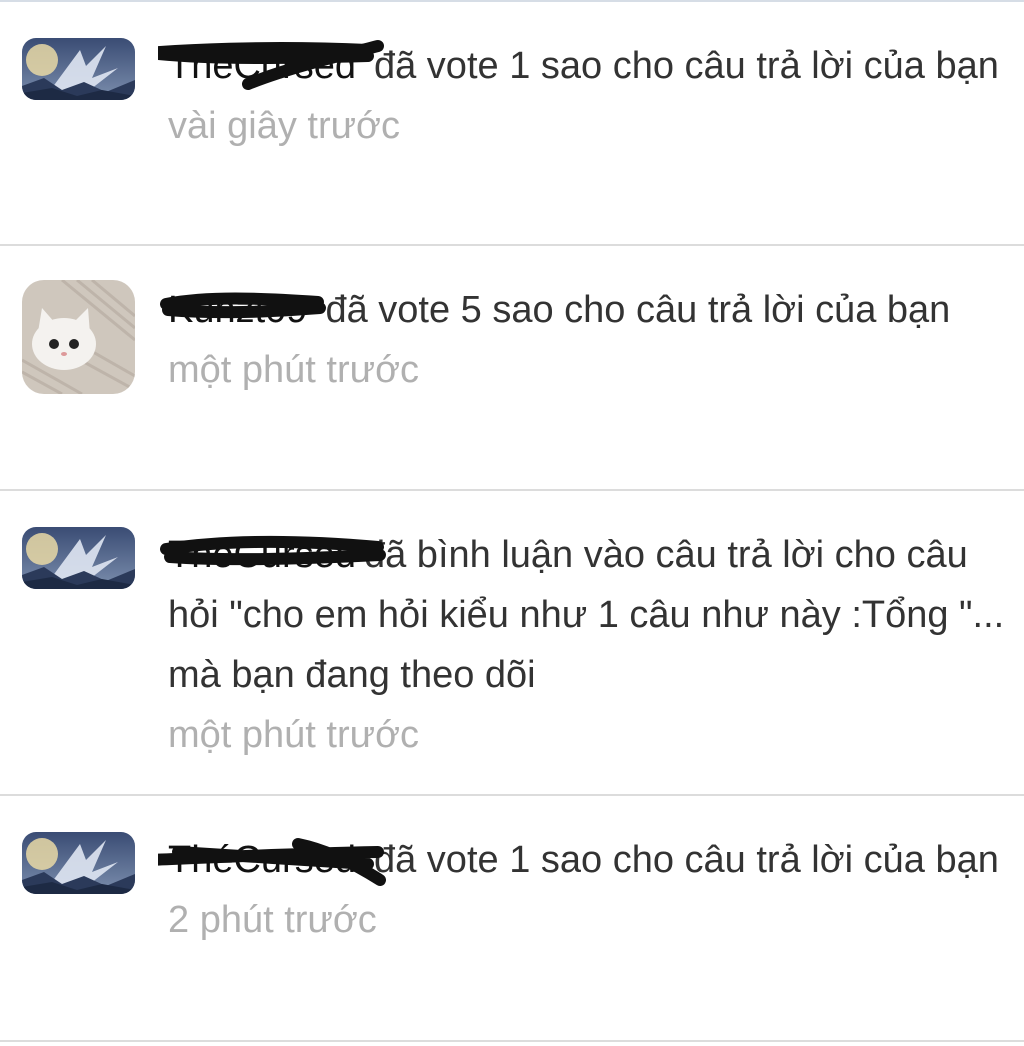  Describe the element at coordinates (284, 126) in the screenshot. I see `notification-time: vài giây trước` at that location.